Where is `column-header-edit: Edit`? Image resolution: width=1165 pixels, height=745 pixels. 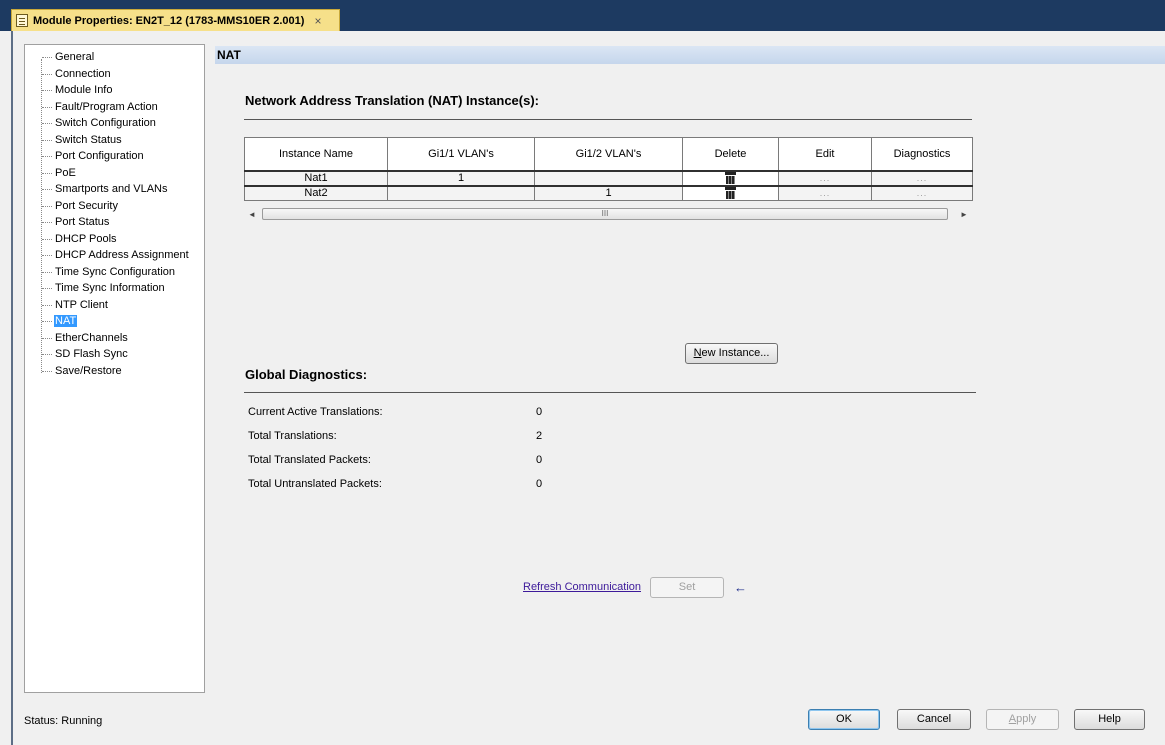
column-header-edit: Edit is located at coordinates (825, 154).